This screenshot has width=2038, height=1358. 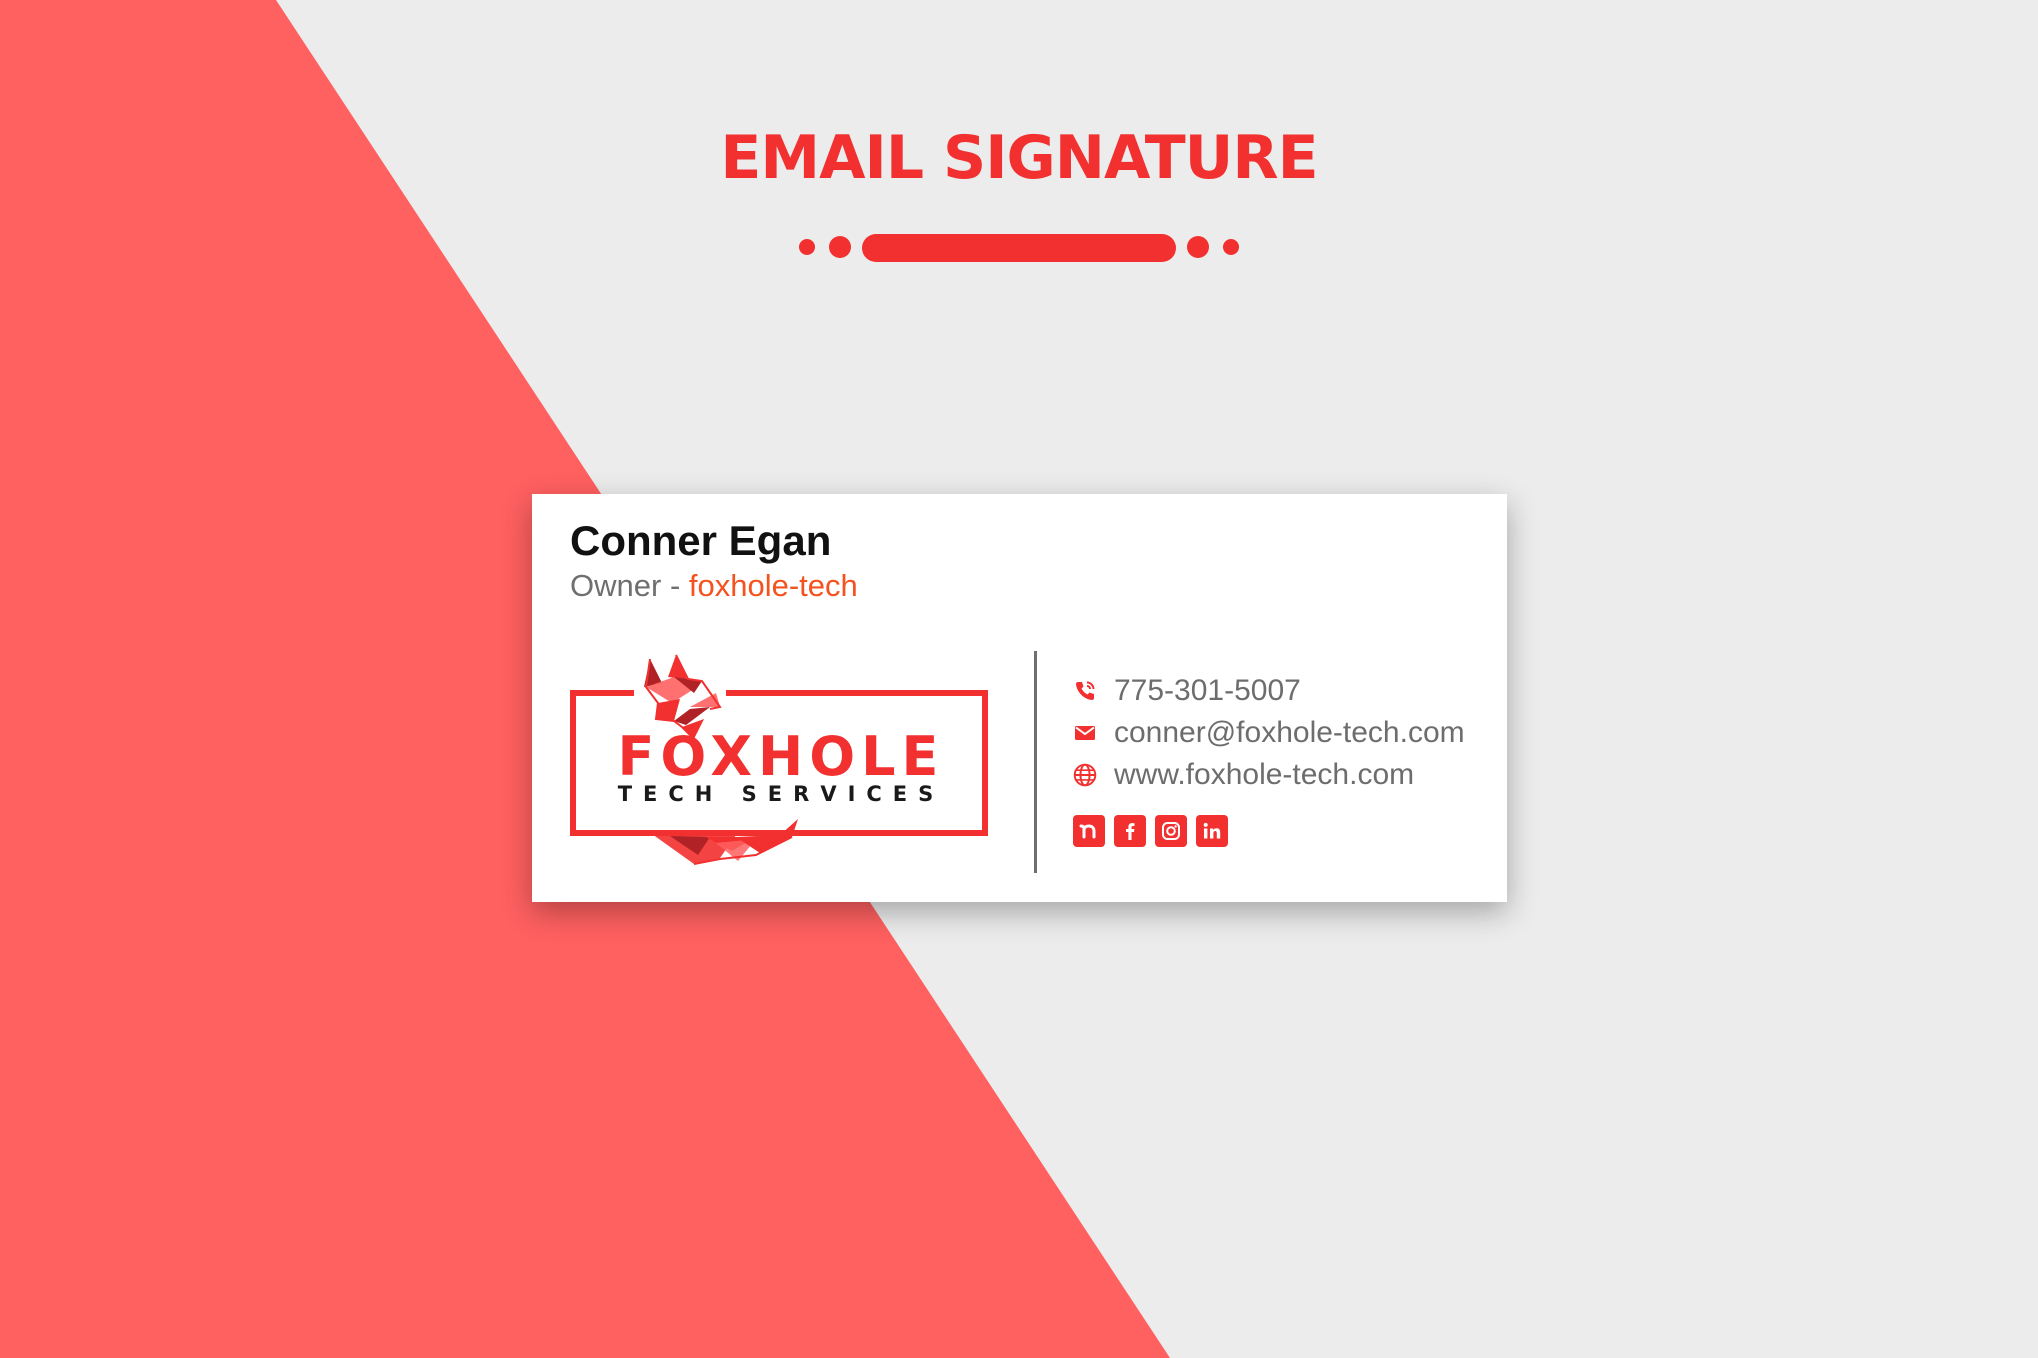 What do you see at coordinates (1019, 158) in the screenshot?
I see `page-title: EMAIL SIGNATURE` at bounding box center [1019, 158].